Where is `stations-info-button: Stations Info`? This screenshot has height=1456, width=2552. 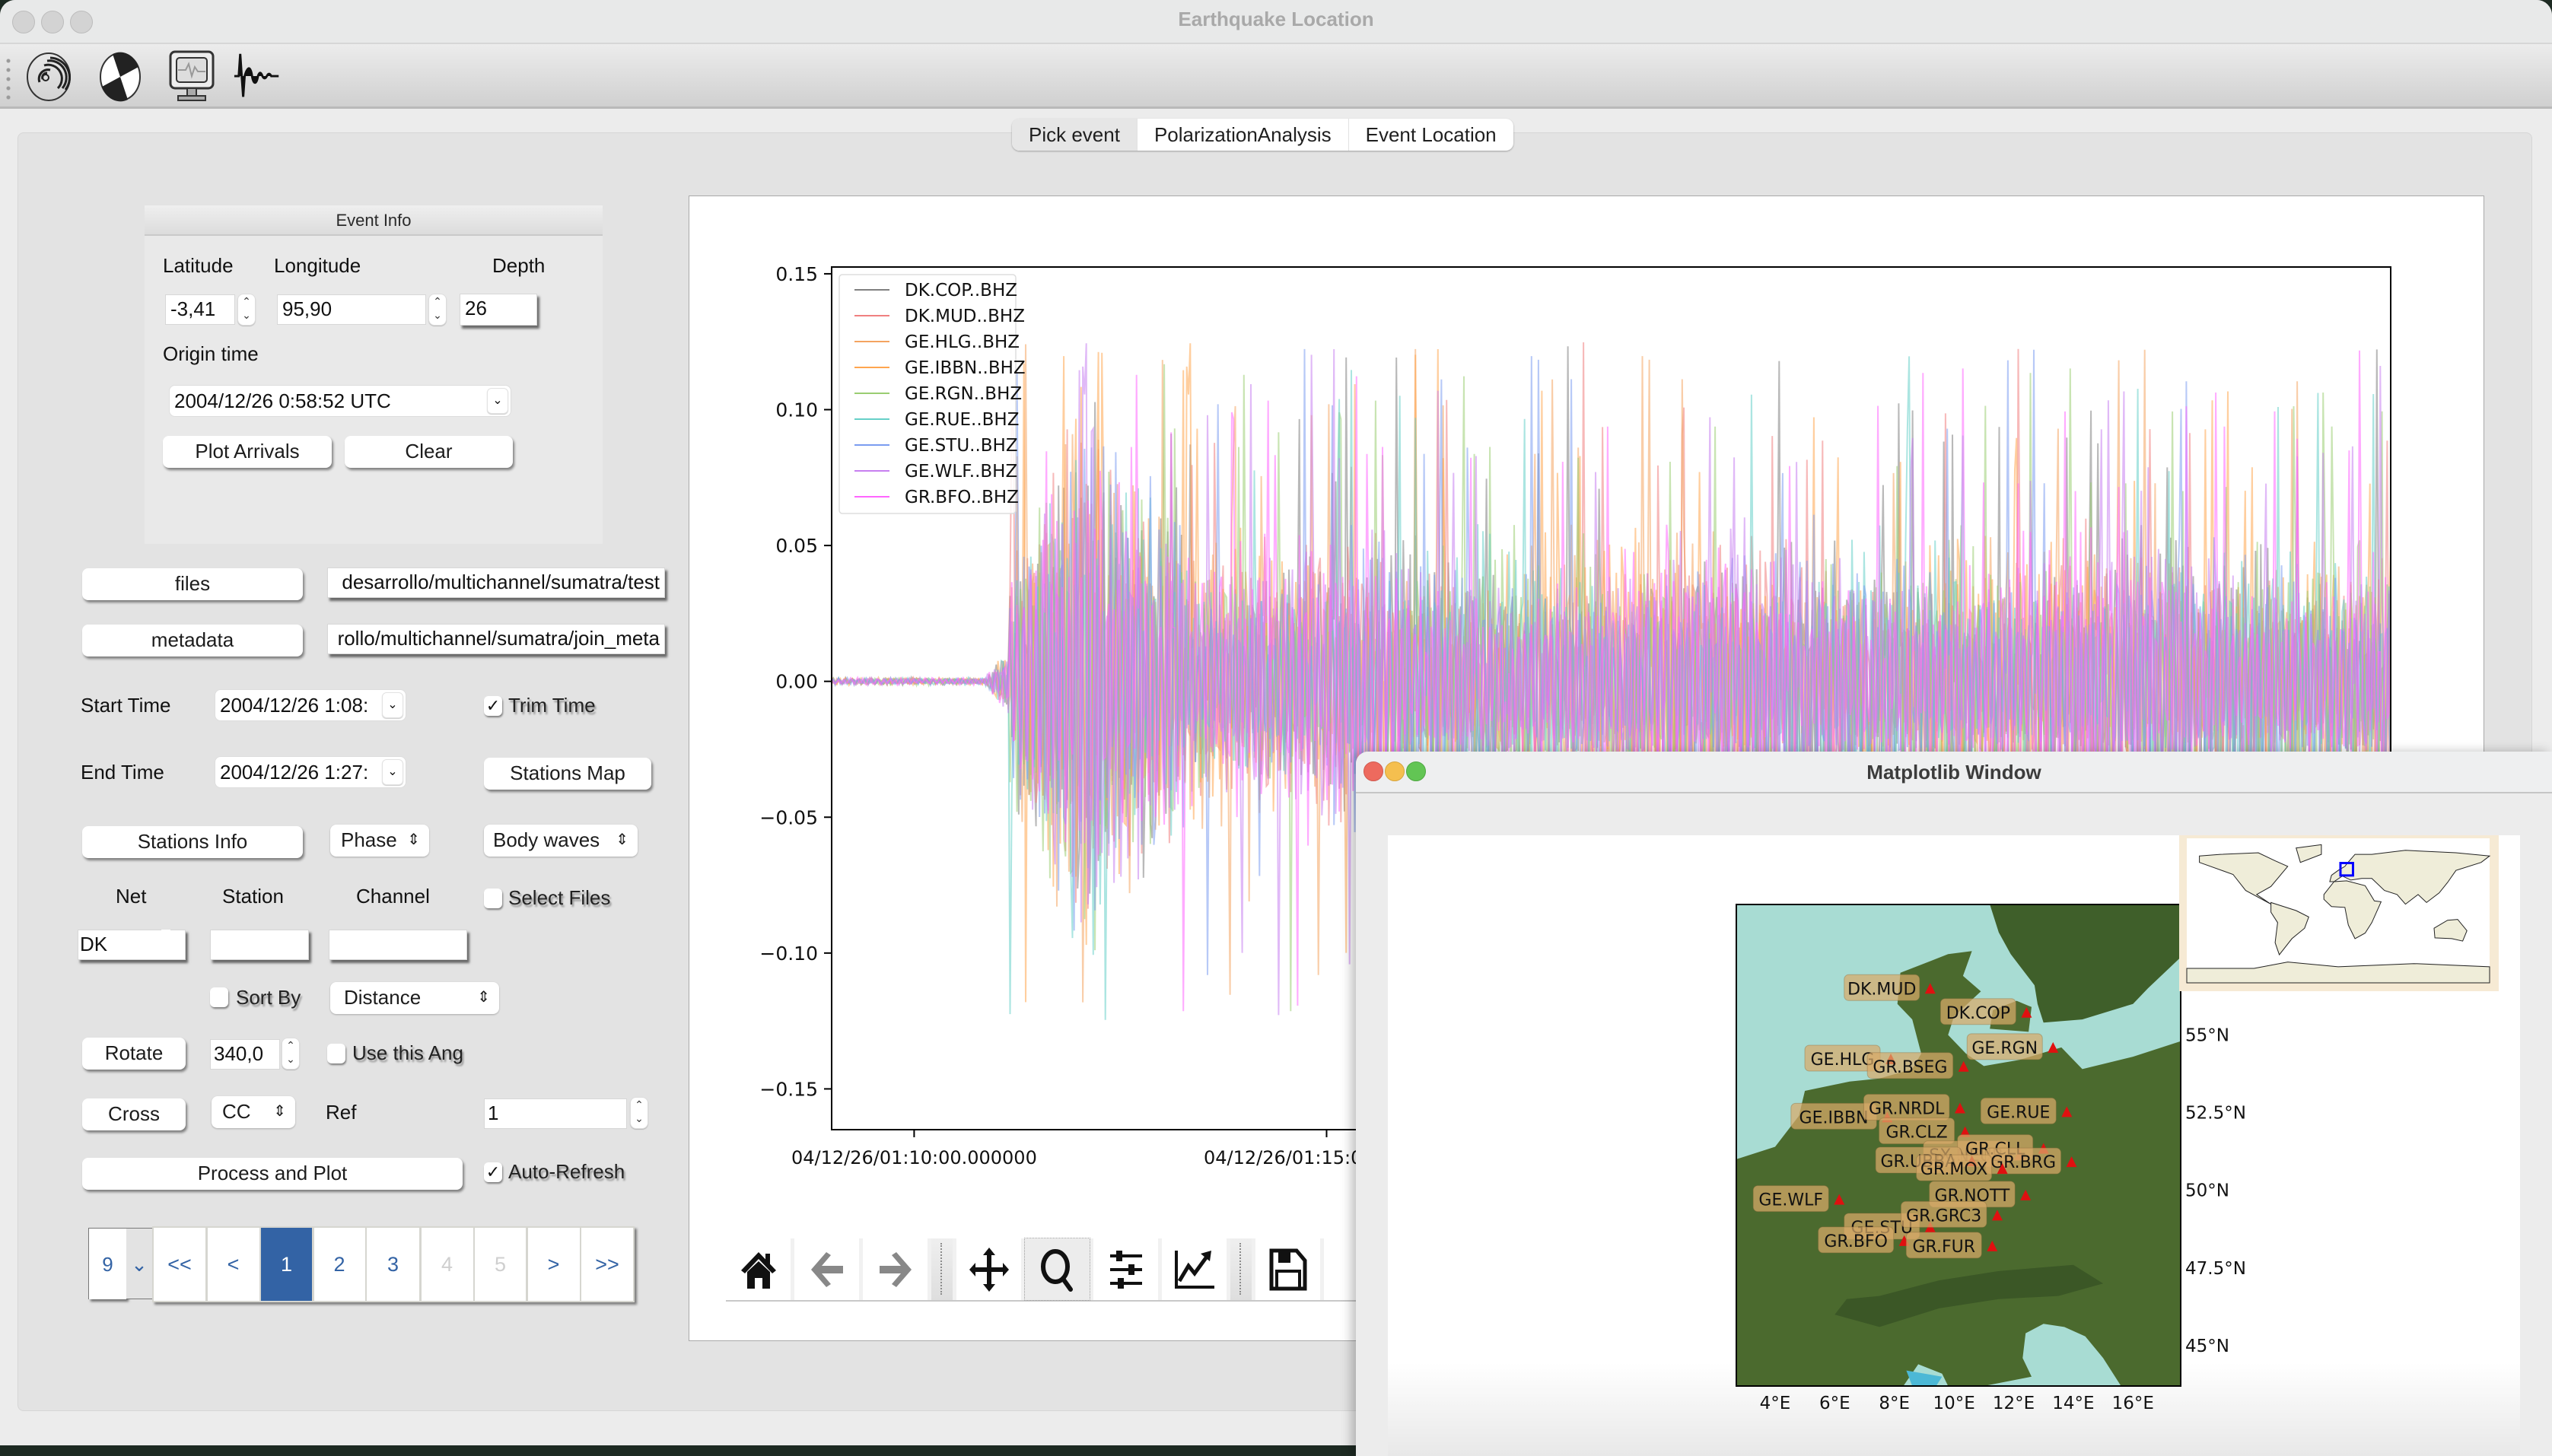 stations-info-button: Stations Info is located at coordinates (192, 842).